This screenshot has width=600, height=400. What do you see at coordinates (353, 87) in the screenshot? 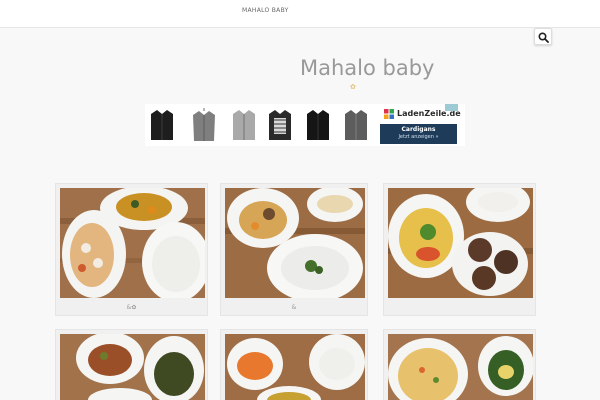
I see `title-decoration-icon: ✿` at bounding box center [353, 87].